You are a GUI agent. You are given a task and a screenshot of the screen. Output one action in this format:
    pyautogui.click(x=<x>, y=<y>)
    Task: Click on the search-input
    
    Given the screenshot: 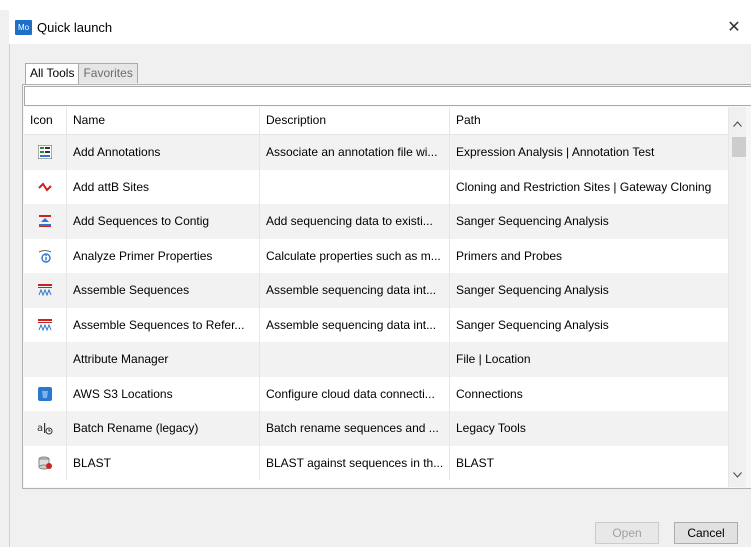 What is the action you would take?
    pyautogui.click(x=387, y=96)
    